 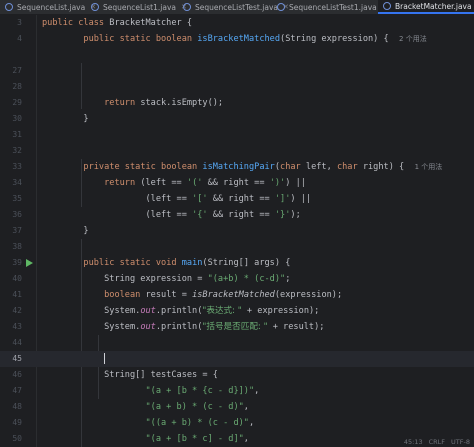 I want to click on line-number: 49, so click(x=17, y=422).